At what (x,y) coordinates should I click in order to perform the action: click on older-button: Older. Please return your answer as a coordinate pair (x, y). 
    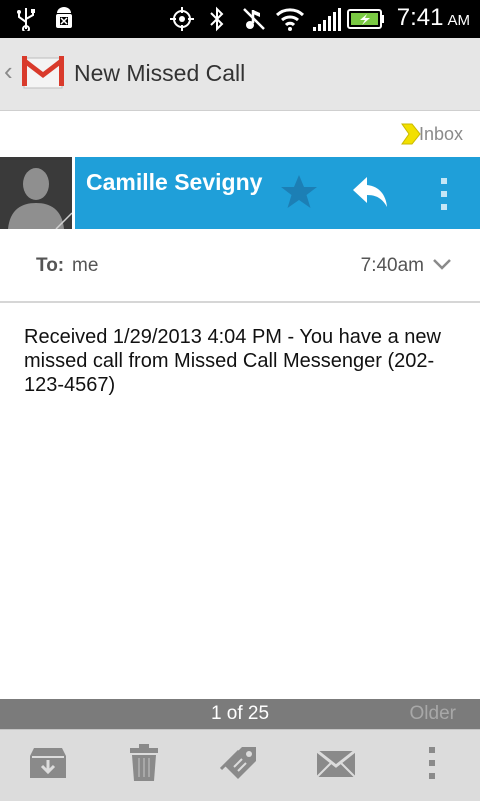
    Looking at the image, I should click on (433, 714).